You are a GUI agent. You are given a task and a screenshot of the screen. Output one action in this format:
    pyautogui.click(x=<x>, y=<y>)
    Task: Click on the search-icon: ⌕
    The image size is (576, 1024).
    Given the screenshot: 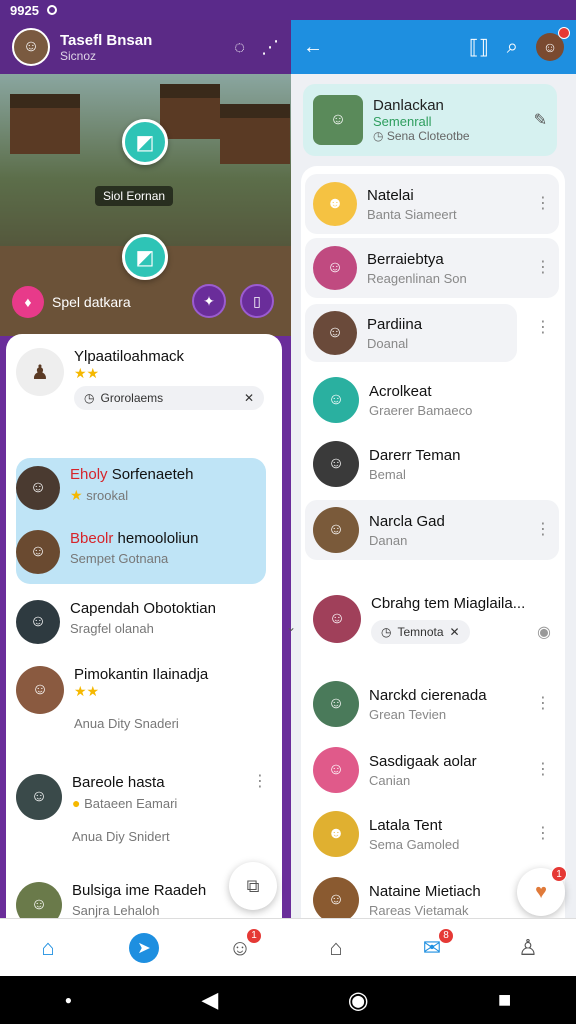 What is the action you would take?
    pyautogui.click(x=512, y=47)
    